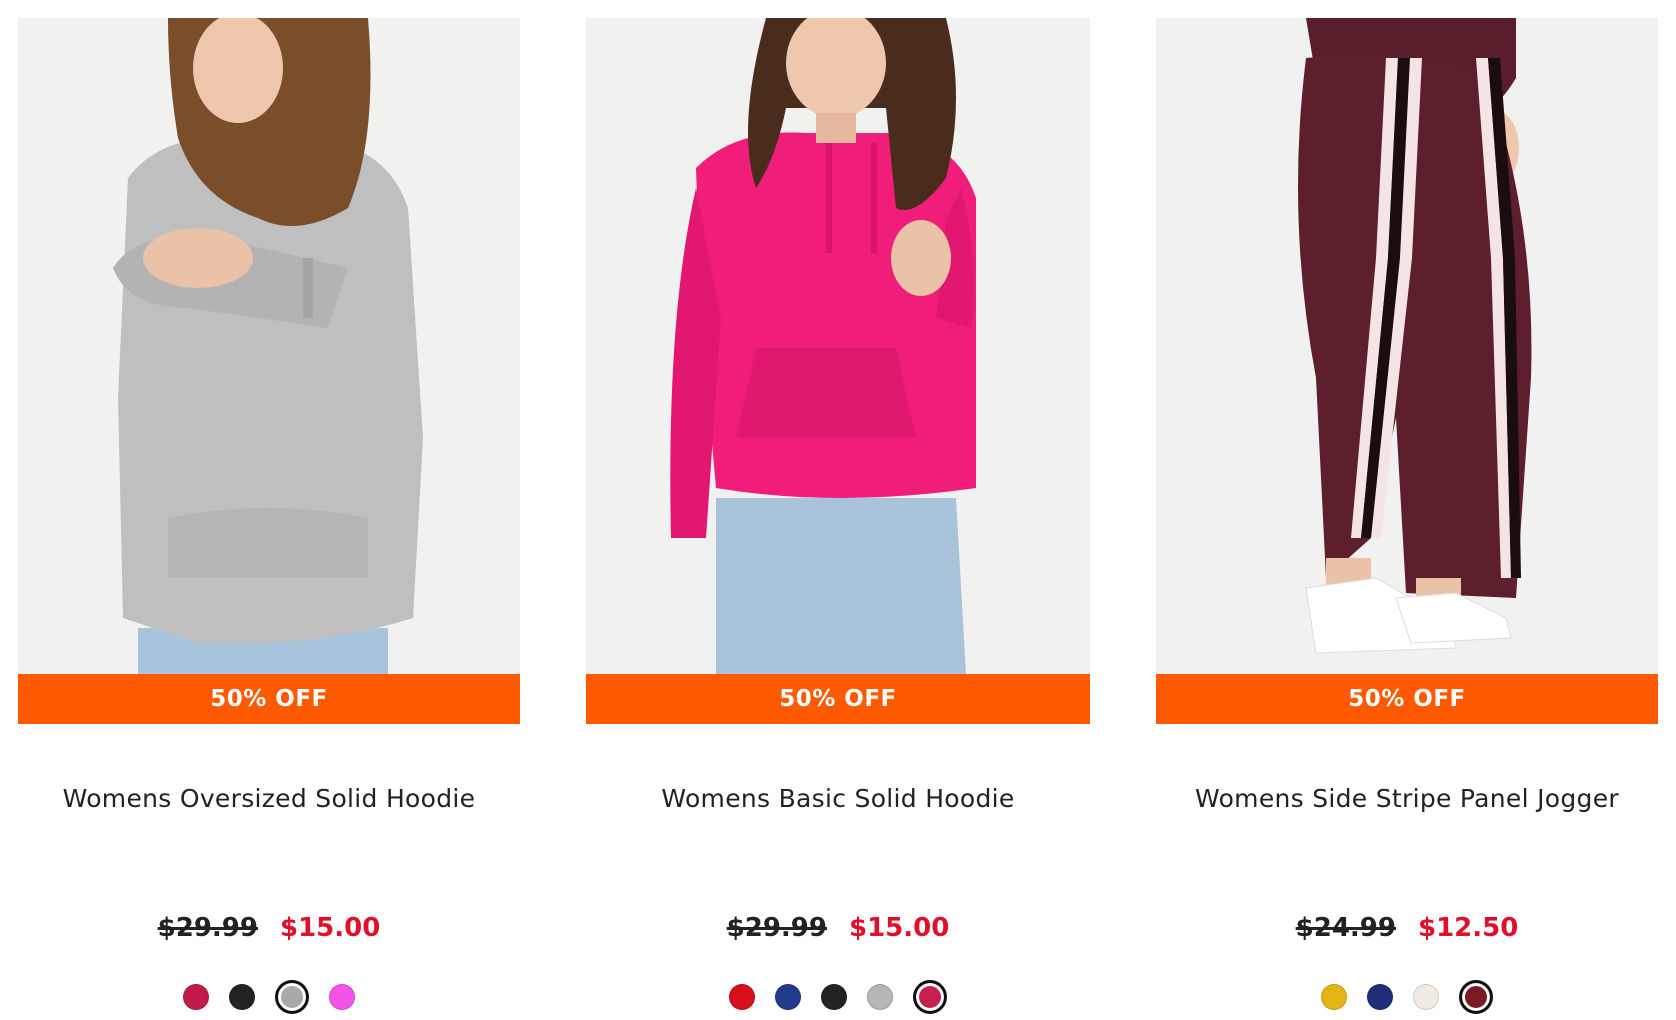 The width and height of the screenshot is (1676, 1020). What do you see at coordinates (1345, 928) in the screenshot?
I see `original-price: $24.99` at bounding box center [1345, 928].